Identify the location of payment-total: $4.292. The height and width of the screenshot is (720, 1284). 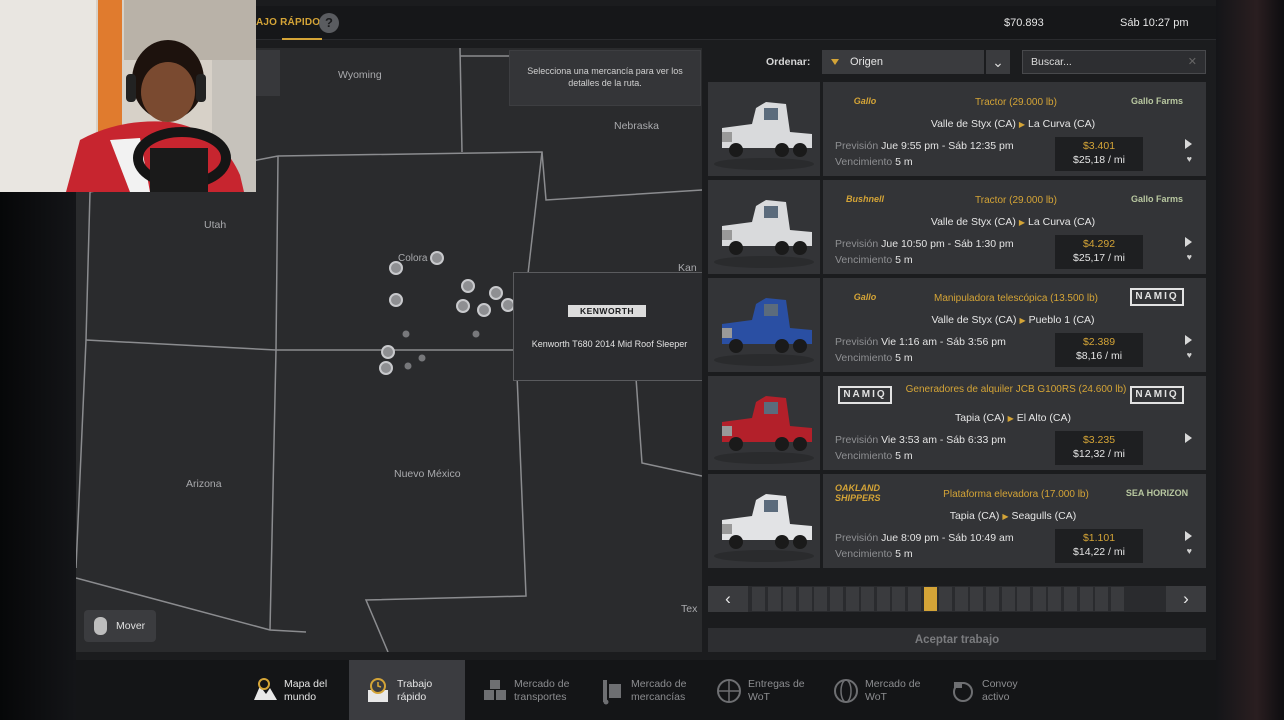
(1099, 244).